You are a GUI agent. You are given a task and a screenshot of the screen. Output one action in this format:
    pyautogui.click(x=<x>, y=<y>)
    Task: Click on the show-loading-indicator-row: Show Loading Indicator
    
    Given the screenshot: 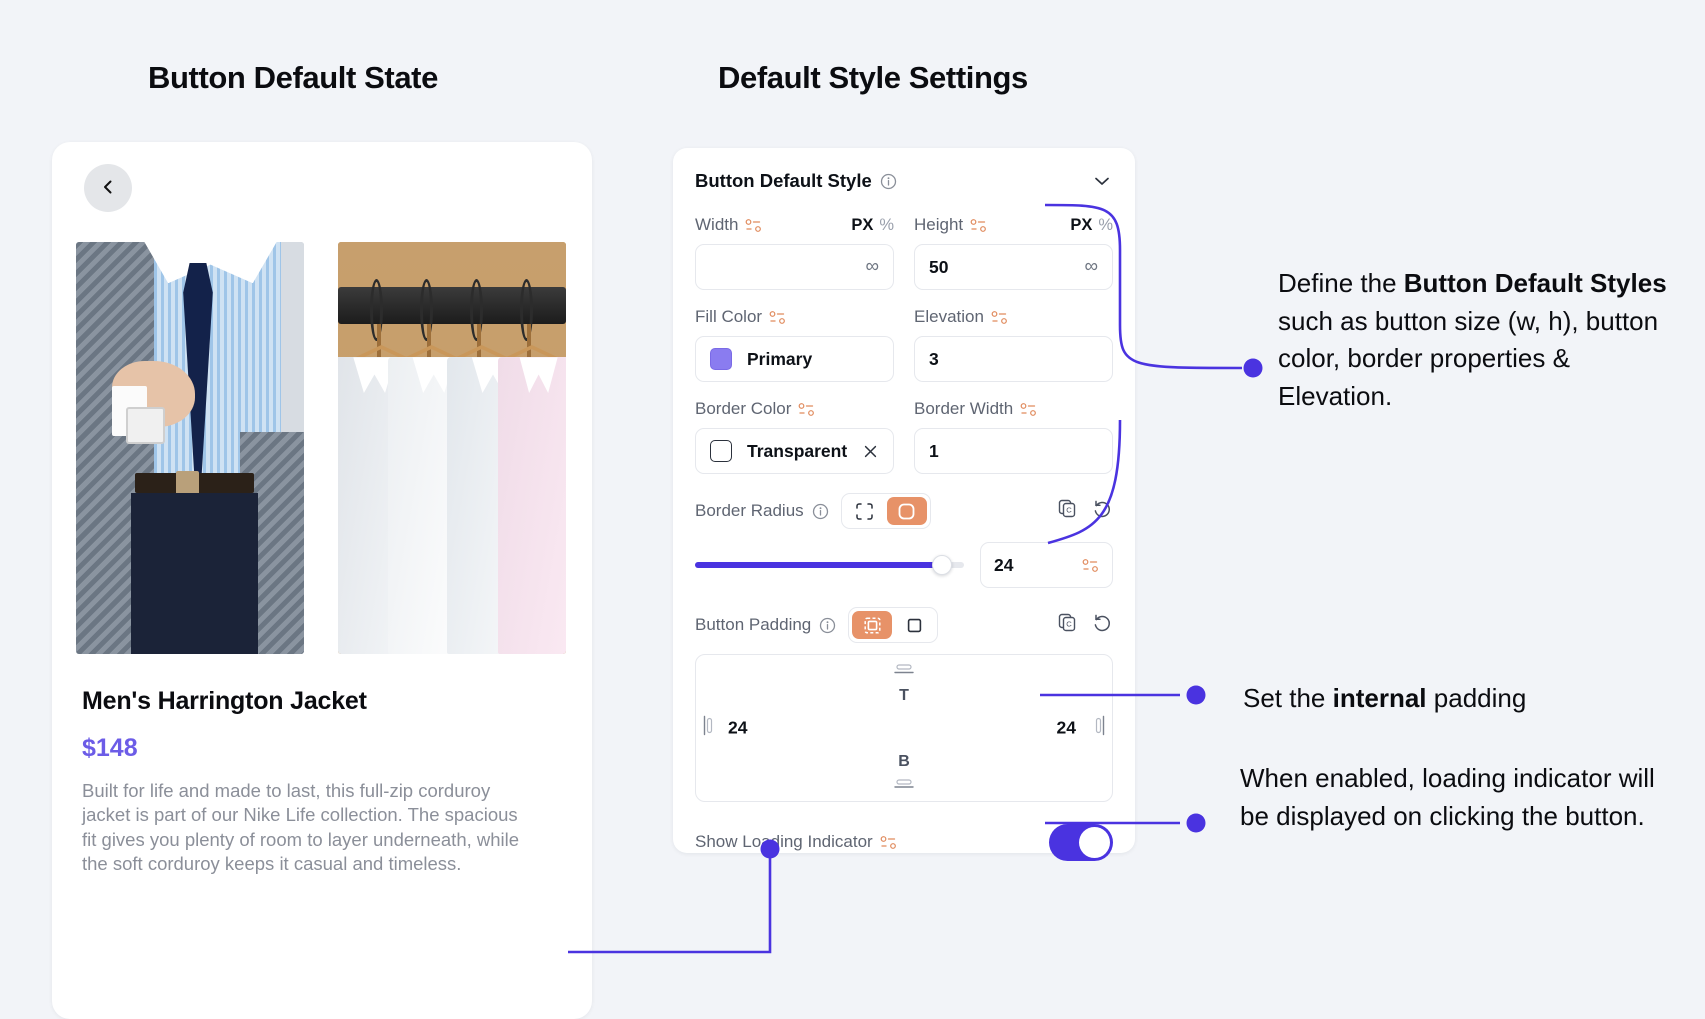 What is the action you would take?
    pyautogui.click(x=904, y=842)
    